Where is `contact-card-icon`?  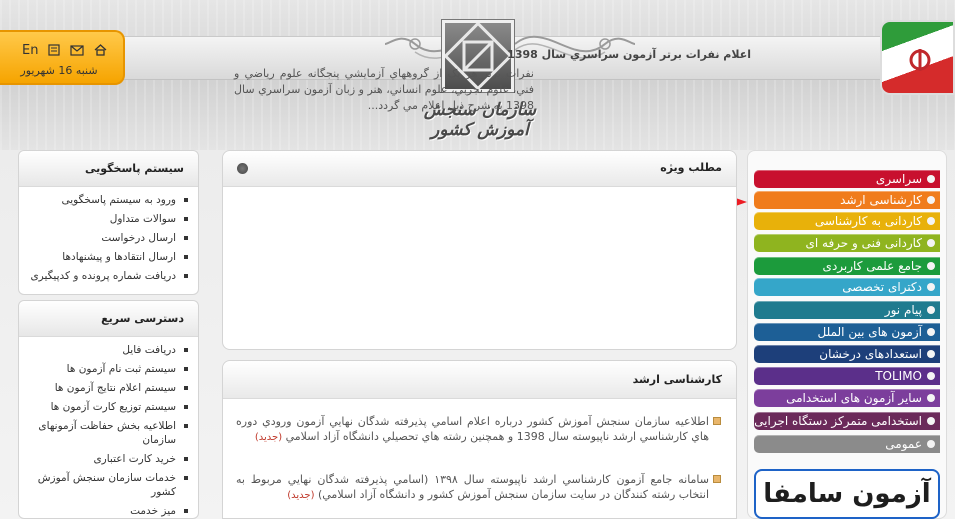 contact-card-icon is located at coordinates (54, 50).